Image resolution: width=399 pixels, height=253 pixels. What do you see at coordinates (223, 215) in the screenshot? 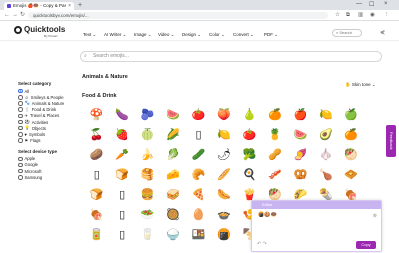
I see `emoji-button: 🍲` at bounding box center [223, 215].